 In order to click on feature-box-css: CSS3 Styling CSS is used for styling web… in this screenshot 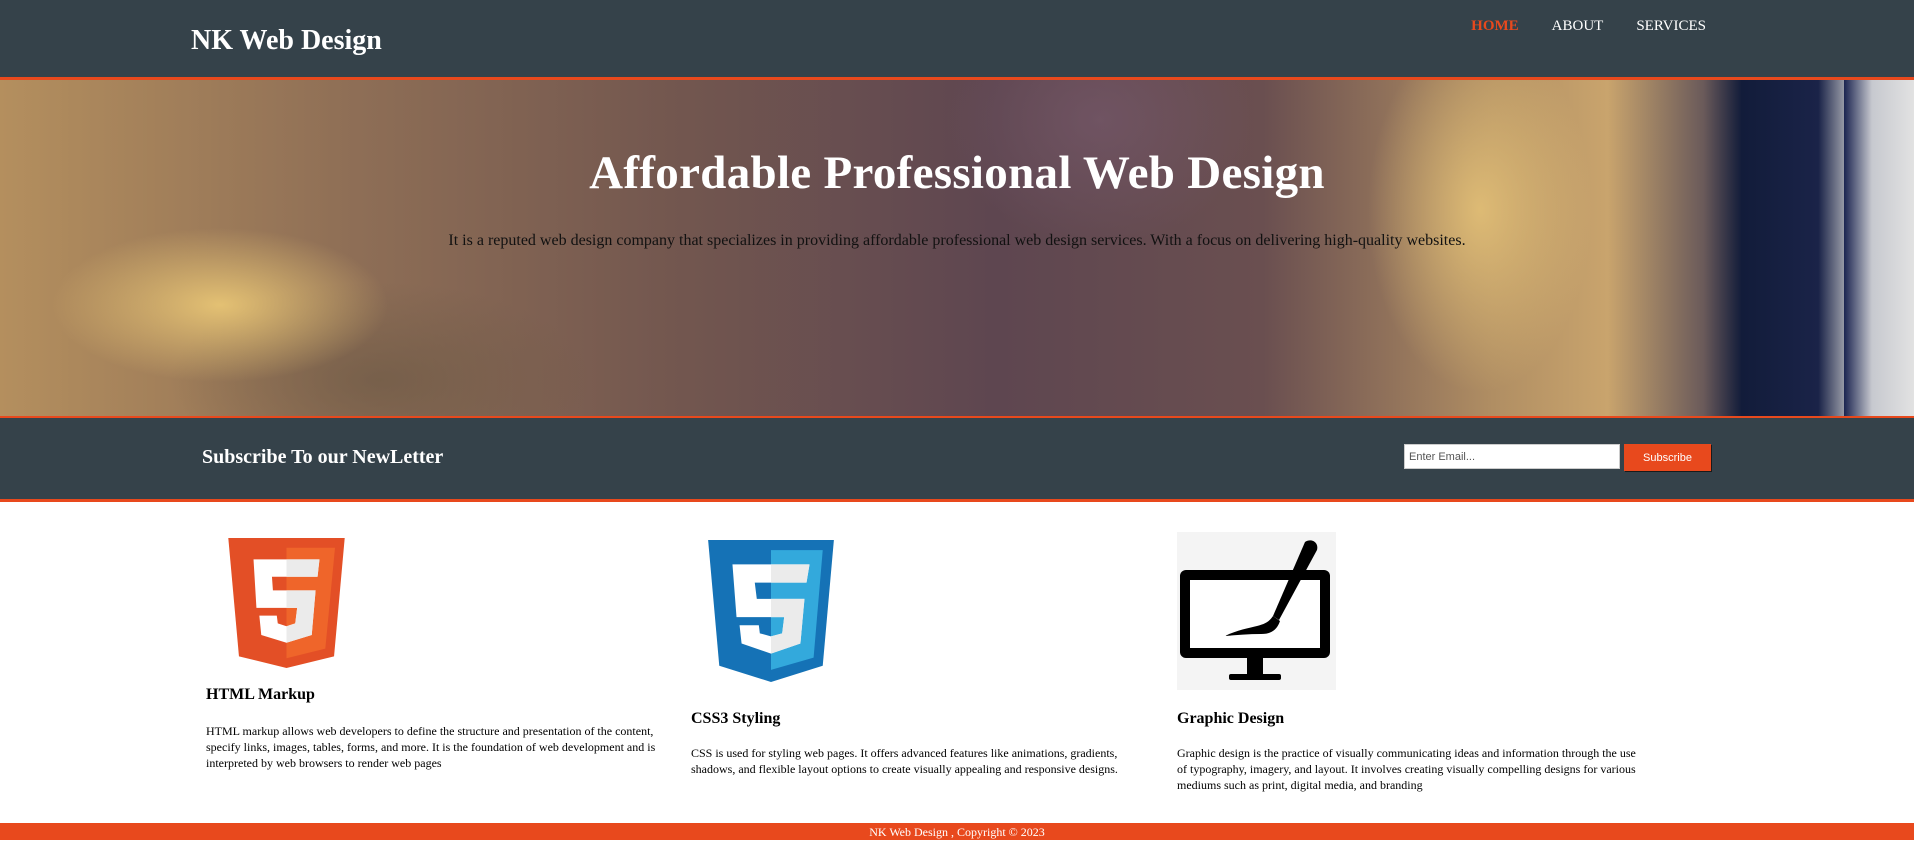, I will do `click(921, 658)`.